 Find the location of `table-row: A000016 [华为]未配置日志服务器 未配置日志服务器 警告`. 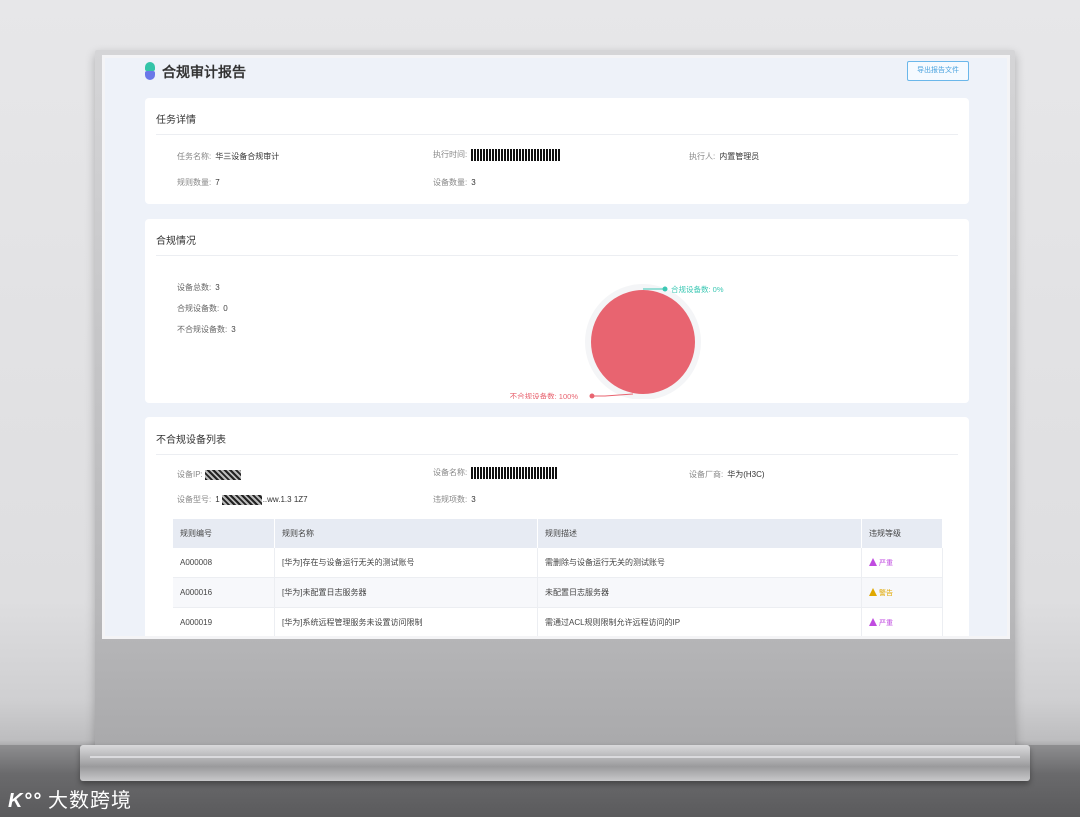

table-row: A000016 [华为]未配置日志服务器 未配置日志服务器 警告 is located at coordinates (558, 592).